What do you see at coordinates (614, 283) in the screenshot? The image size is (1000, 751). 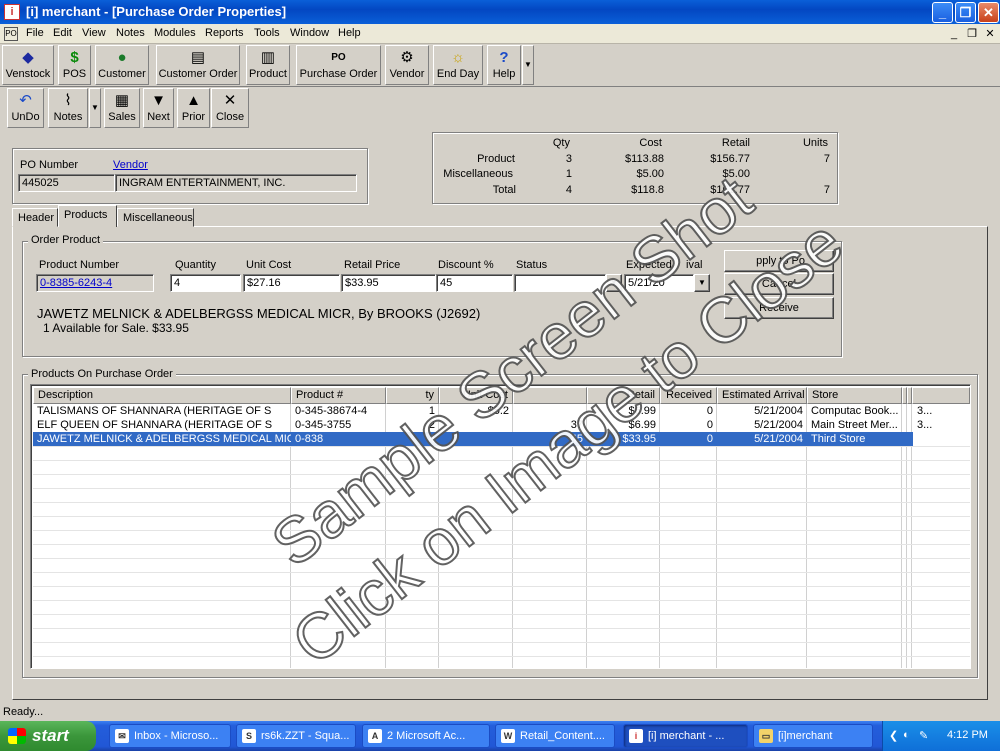 I see `status-dropdown-button: ▼` at bounding box center [614, 283].